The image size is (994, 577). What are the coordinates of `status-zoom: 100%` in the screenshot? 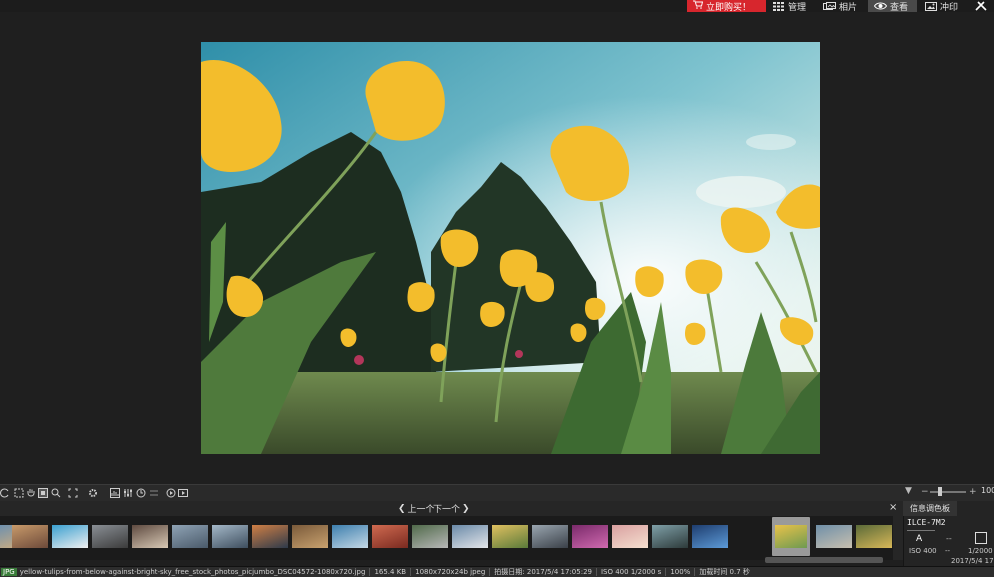 It's located at (680, 572).